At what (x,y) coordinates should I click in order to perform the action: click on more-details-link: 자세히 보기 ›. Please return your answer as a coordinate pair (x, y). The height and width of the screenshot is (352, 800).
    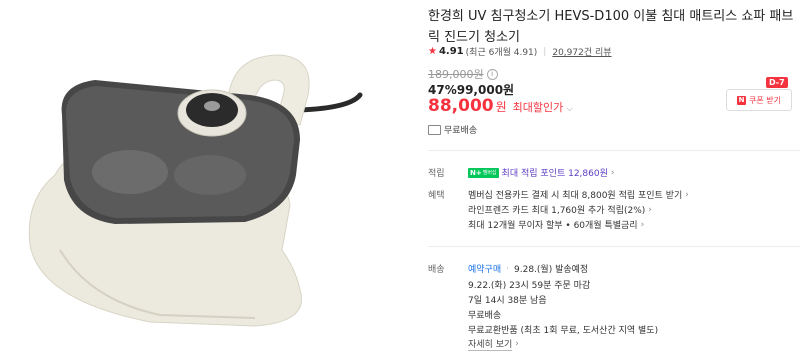
    Looking at the image, I should click on (493, 344).